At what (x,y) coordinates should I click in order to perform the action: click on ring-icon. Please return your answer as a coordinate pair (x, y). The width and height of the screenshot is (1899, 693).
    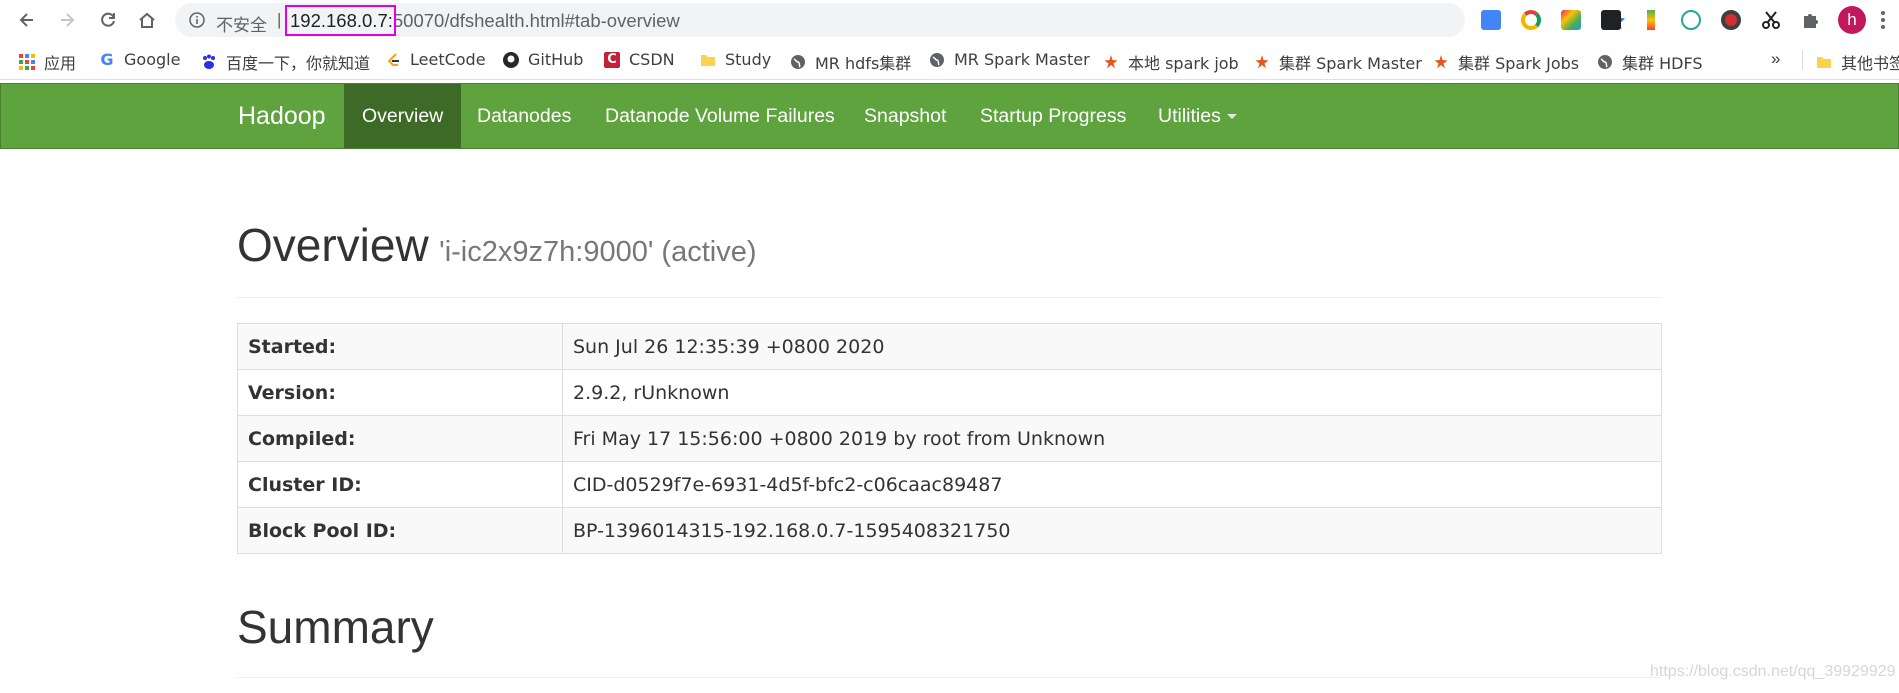
    Looking at the image, I should click on (1531, 20).